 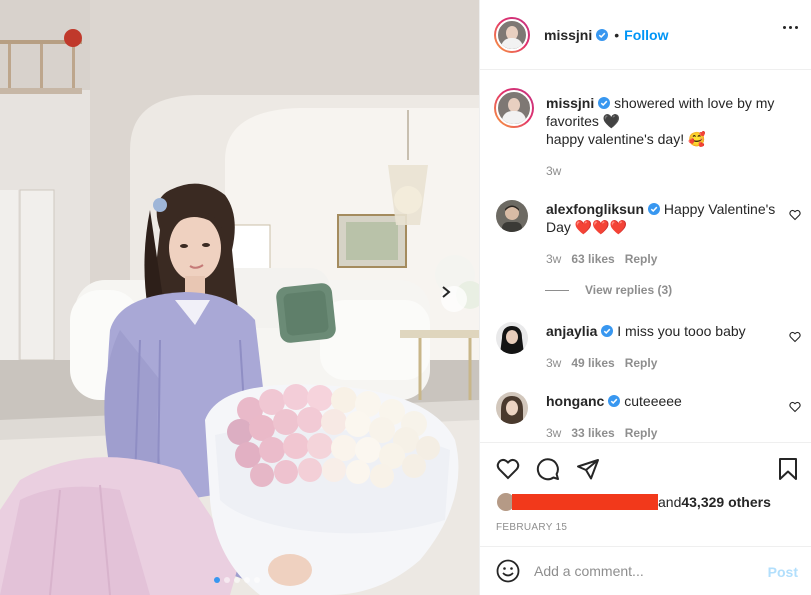 I want to click on view-replies-label: View replies (3), so click(x=629, y=290).